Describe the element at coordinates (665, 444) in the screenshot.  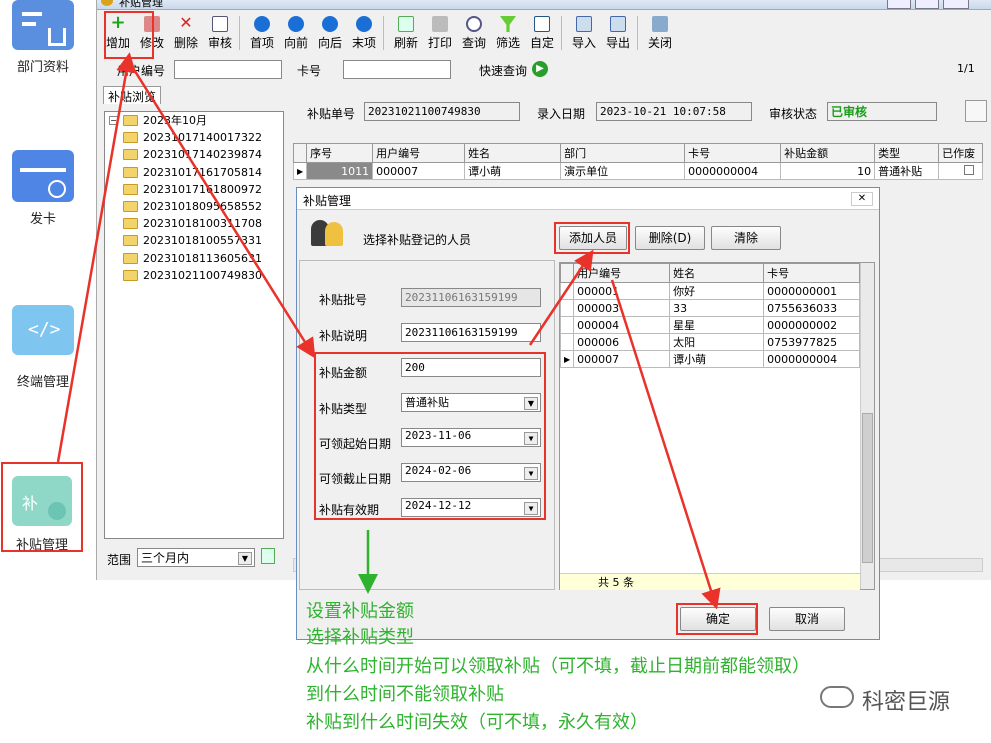
I see `arrow-to-ok` at that location.